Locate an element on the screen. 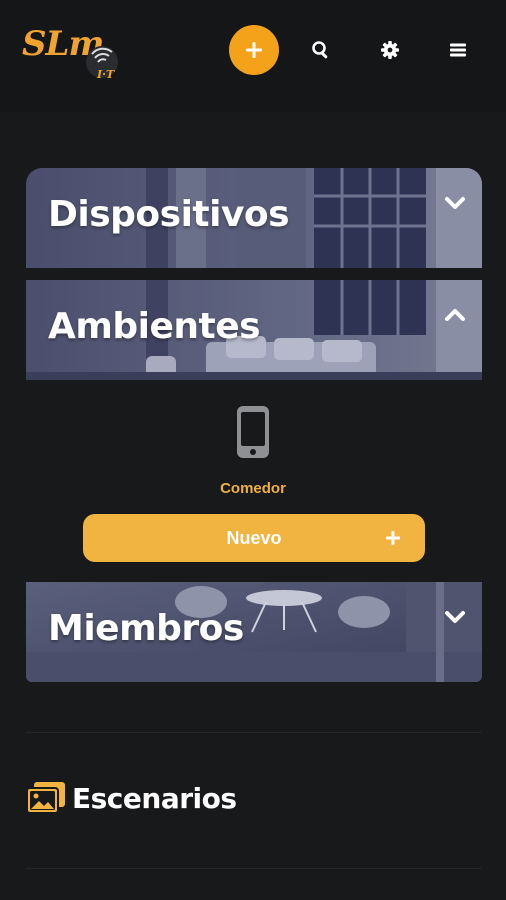  logo-badge-text: I·T is located at coordinates (106, 74).